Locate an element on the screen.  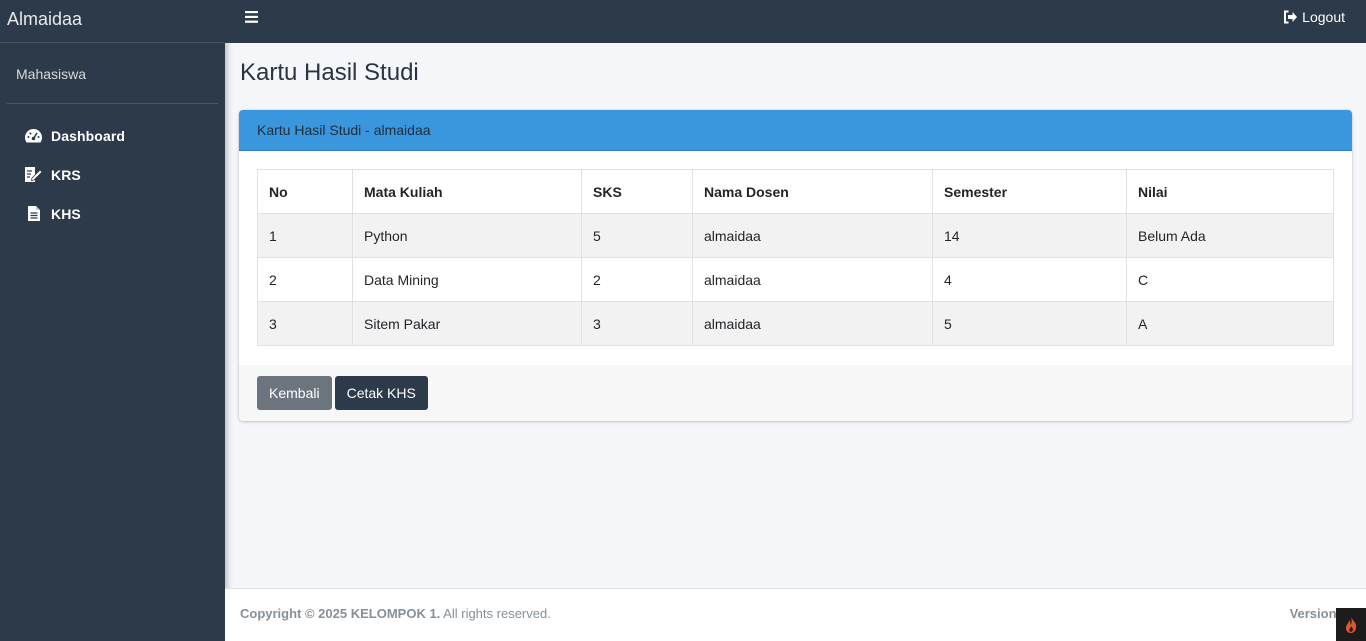
table-row: 2 Data Mining 2 almaidaa 4 C is located at coordinates (795, 279).